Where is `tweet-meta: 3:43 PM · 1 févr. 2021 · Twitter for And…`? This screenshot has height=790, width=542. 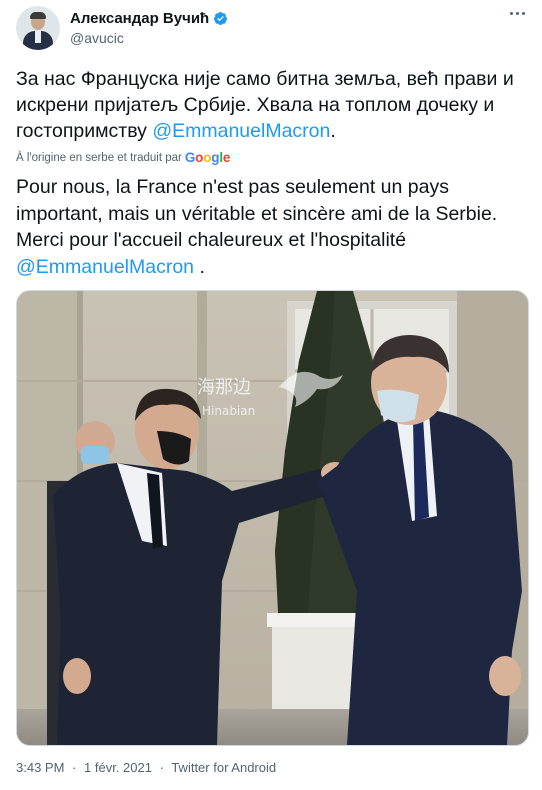 tweet-meta: 3:43 PM · 1 févr. 2021 · Twitter for And… is located at coordinates (148, 767).